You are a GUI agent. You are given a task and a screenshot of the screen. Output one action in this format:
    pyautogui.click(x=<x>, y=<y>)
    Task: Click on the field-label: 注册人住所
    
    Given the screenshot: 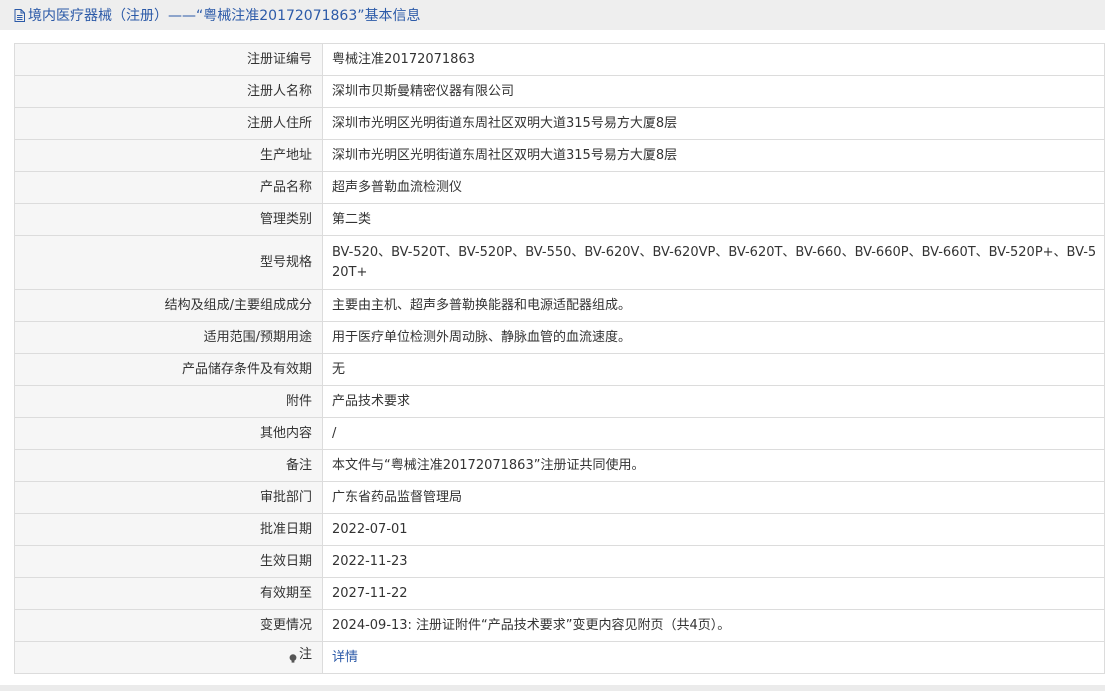 What is the action you would take?
    pyautogui.click(x=168, y=123)
    